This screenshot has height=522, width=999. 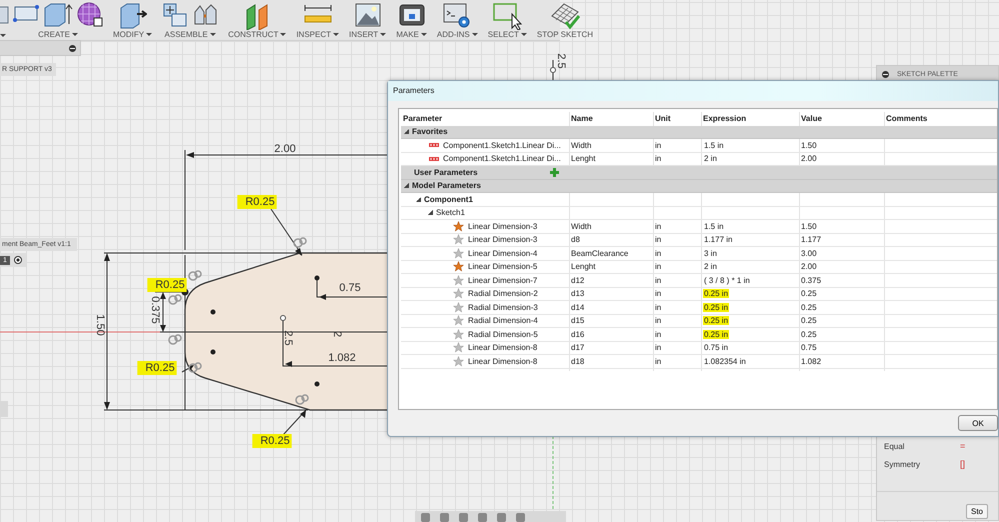 I want to click on constraint-button: =, so click(x=963, y=446).